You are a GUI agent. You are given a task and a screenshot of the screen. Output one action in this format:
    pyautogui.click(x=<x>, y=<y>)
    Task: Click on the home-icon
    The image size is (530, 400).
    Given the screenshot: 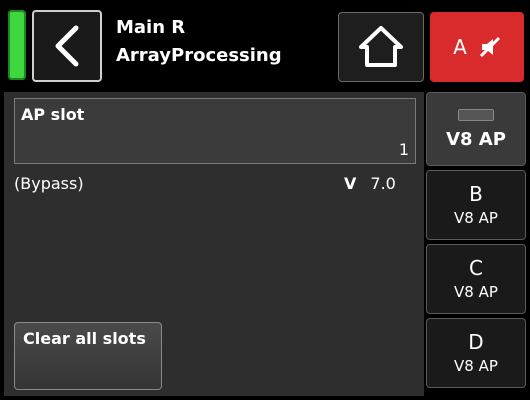 What is the action you would take?
    pyautogui.click(x=381, y=46)
    